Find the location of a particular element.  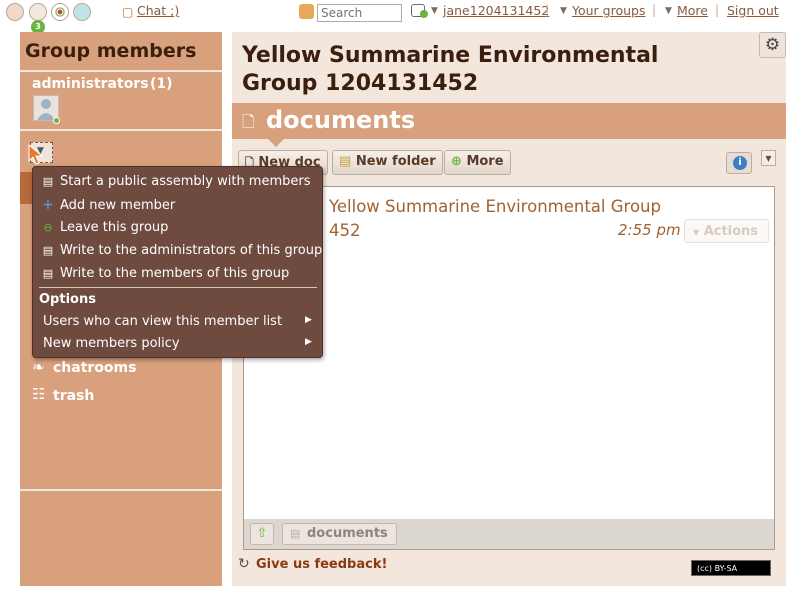

gear-icon: ⚙ is located at coordinates (772, 45).